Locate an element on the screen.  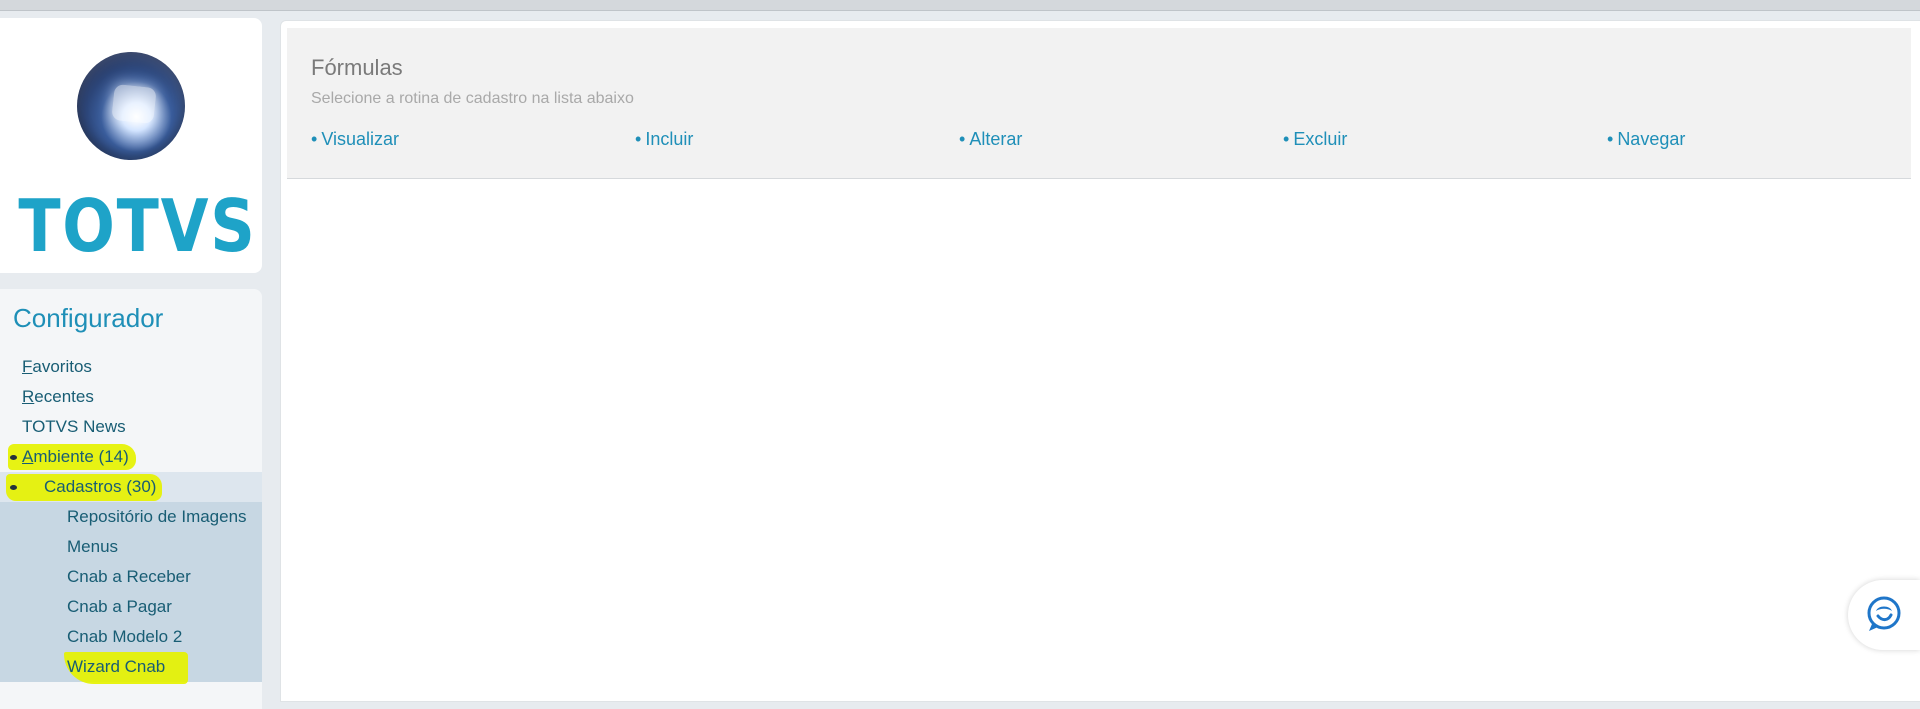
sidebar-item-favoritos: Favoritos is located at coordinates (131, 367).